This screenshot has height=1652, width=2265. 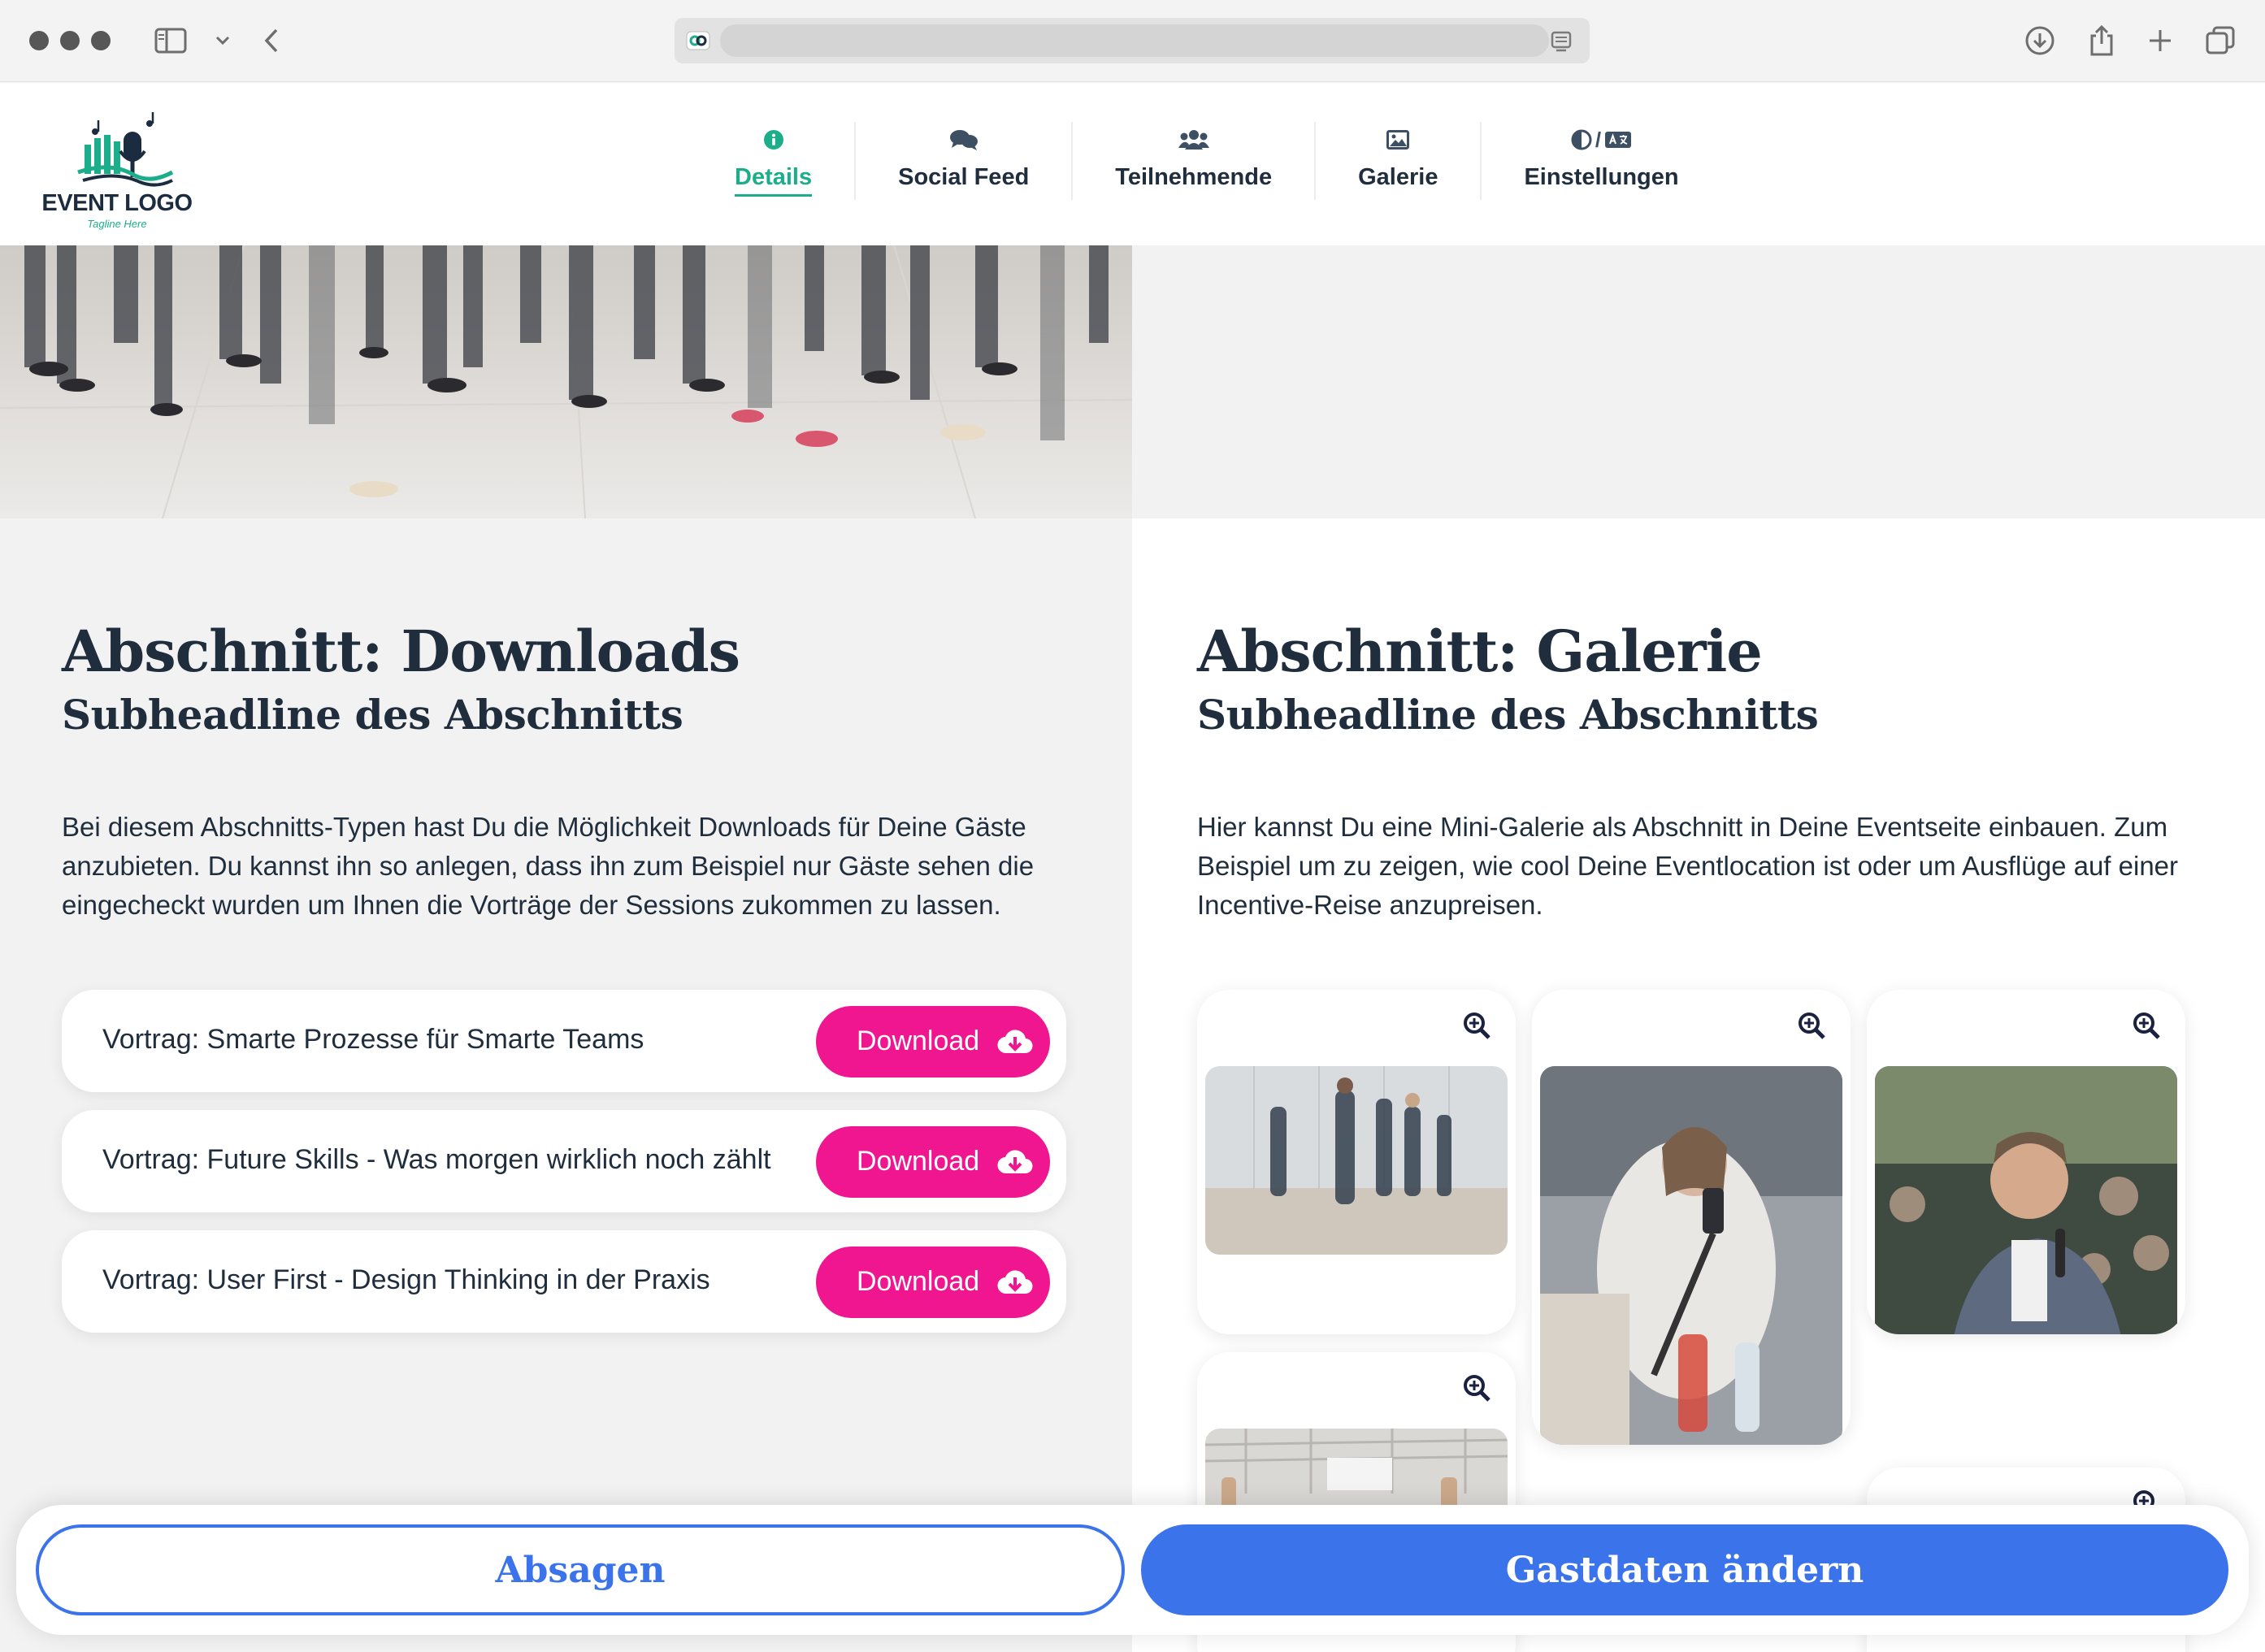 What do you see at coordinates (1194, 177) in the screenshot?
I see `tab-teilnehmende-label: Teilnehmende` at bounding box center [1194, 177].